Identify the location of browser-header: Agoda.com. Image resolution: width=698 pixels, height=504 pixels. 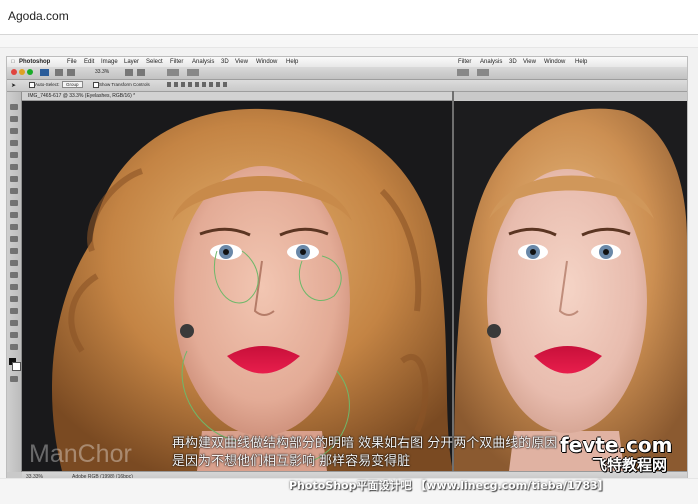
(349, 17).